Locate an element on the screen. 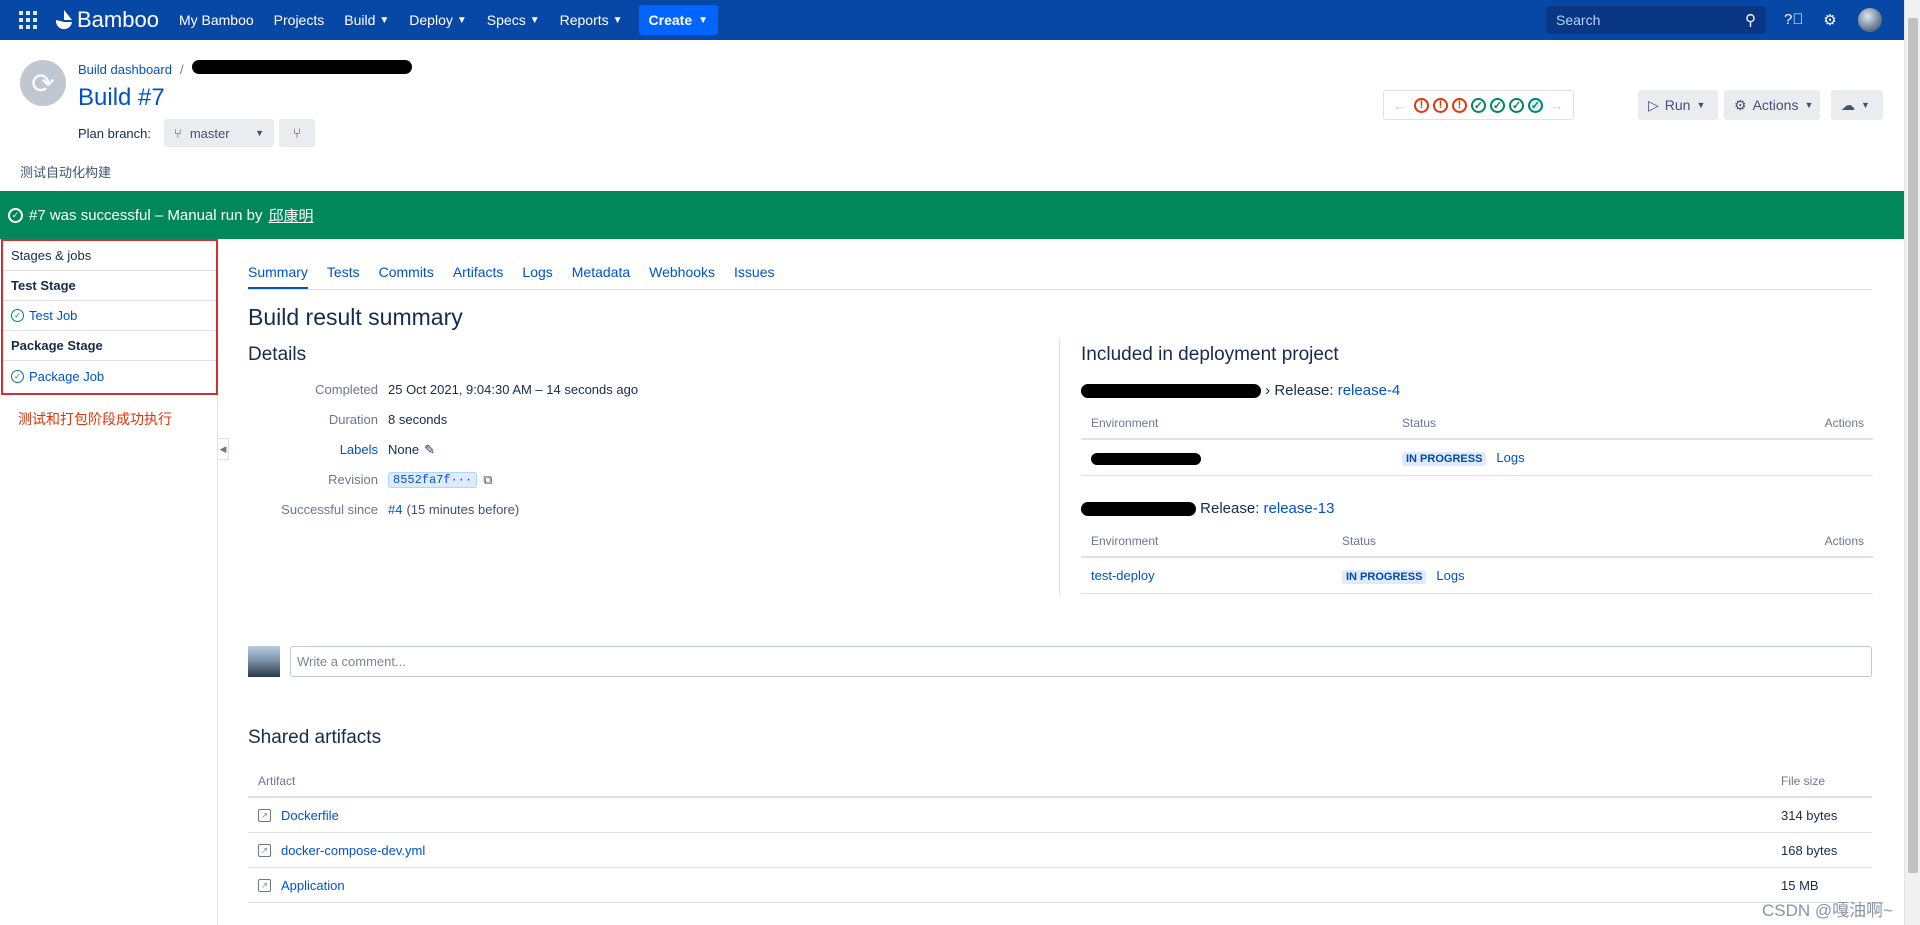 This screenshot has height=925, width=1920. job-test: ✓ Test Job is located at coordinates (109, 316).